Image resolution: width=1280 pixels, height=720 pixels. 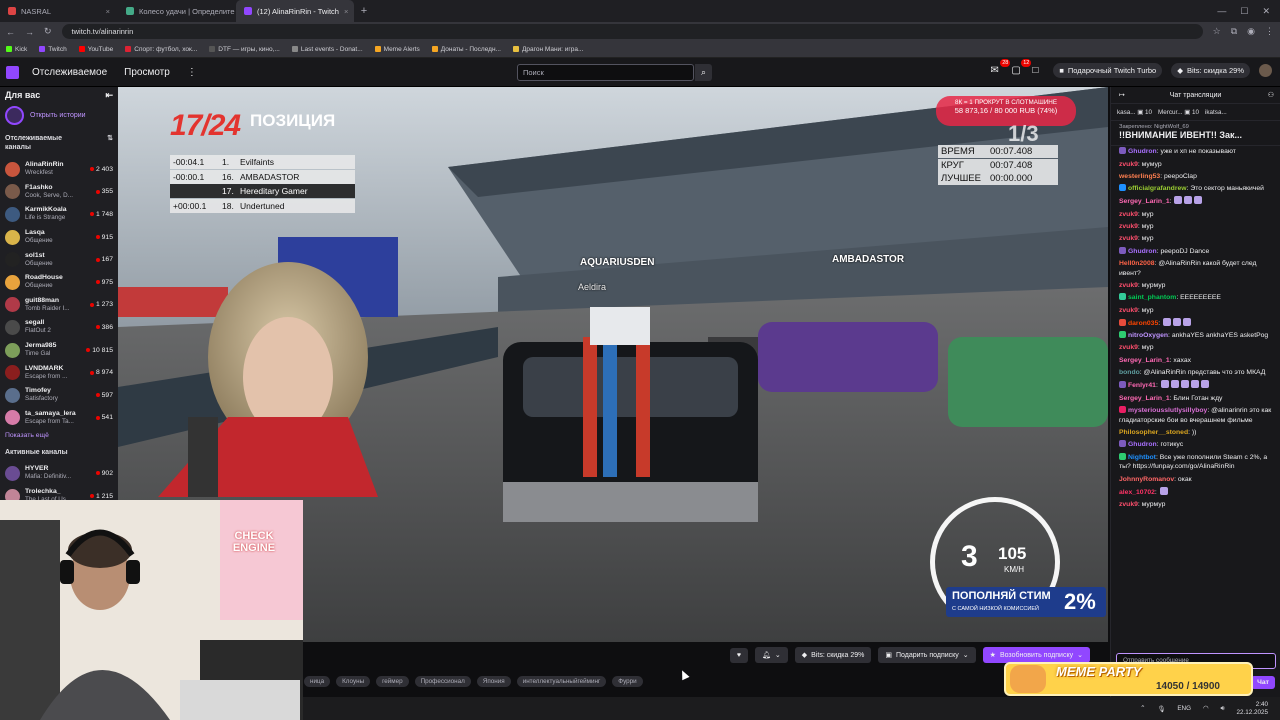 What do you see at coordinates (59, 192) in the screenshot?
I see `sidebar-channel: F1ashko Cook, Serve, D... 355` at bounding box center [59, 192].